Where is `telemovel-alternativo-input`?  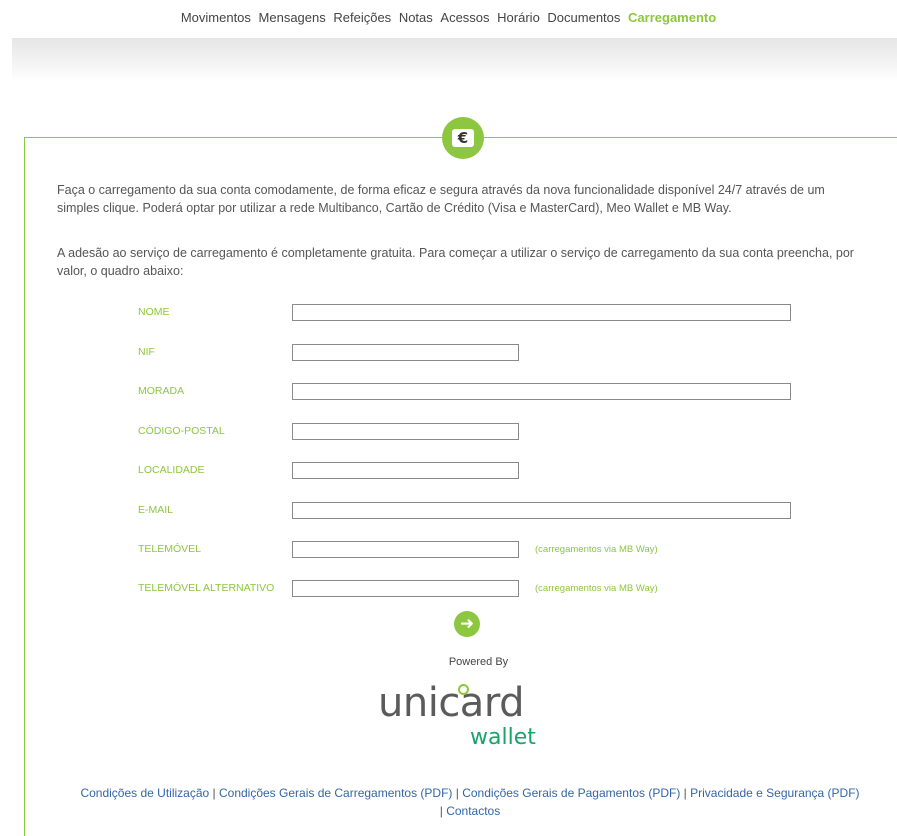
telemovel-alternativo-input is located at coordinates (405, 588).